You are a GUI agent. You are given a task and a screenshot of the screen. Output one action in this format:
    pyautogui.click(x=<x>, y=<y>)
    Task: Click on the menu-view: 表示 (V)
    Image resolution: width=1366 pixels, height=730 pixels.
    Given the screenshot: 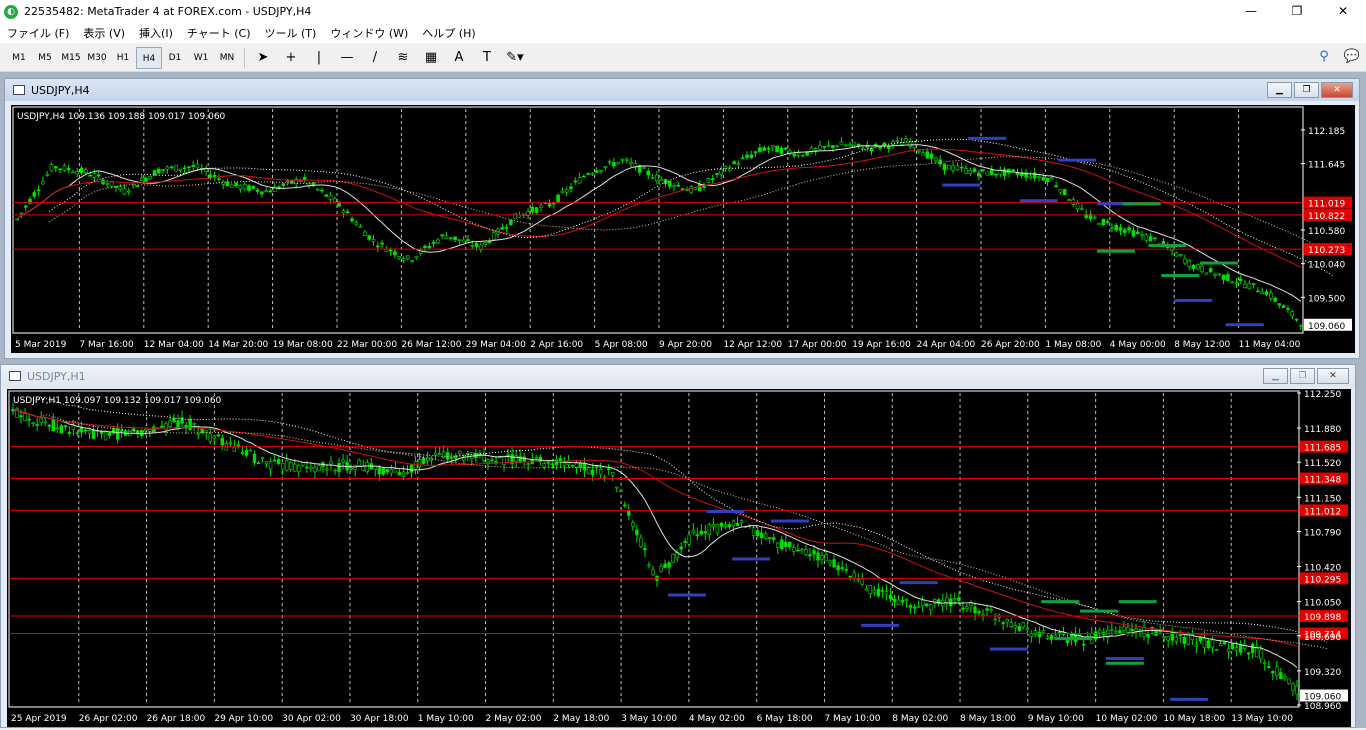 What is the action you would take?
    pyautogui.click(x=104, y=33)
    